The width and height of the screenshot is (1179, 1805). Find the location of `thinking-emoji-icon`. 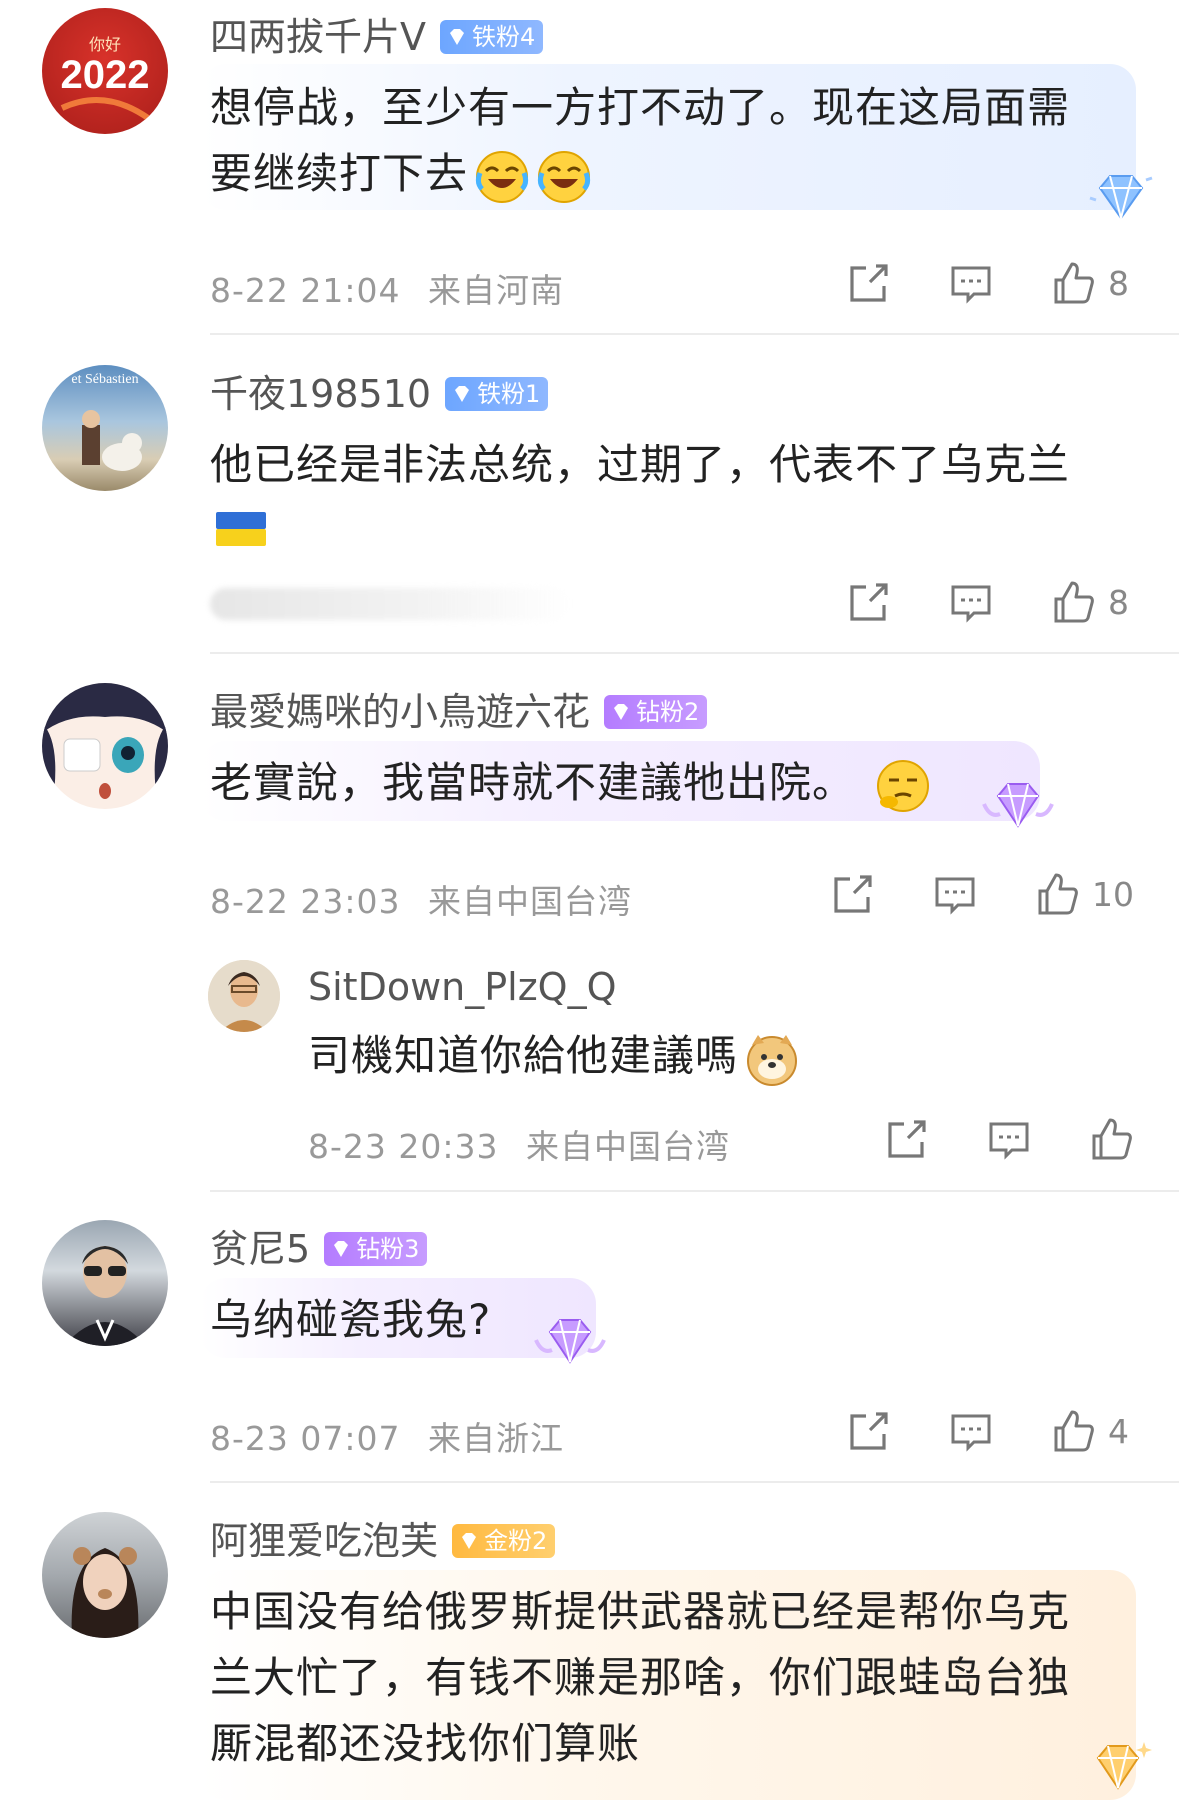

thinking-emoji-icon is located at coordinates (903, 786).